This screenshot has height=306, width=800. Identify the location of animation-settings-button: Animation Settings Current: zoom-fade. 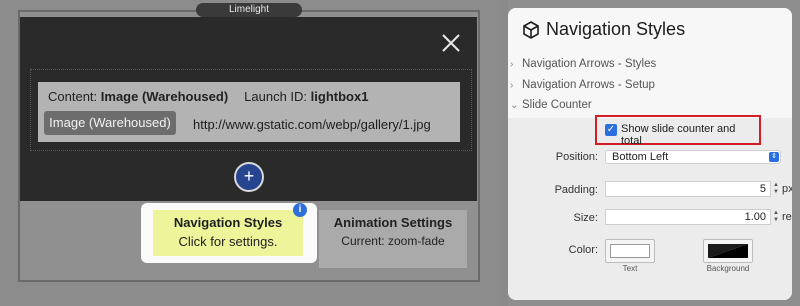
(393, 239).